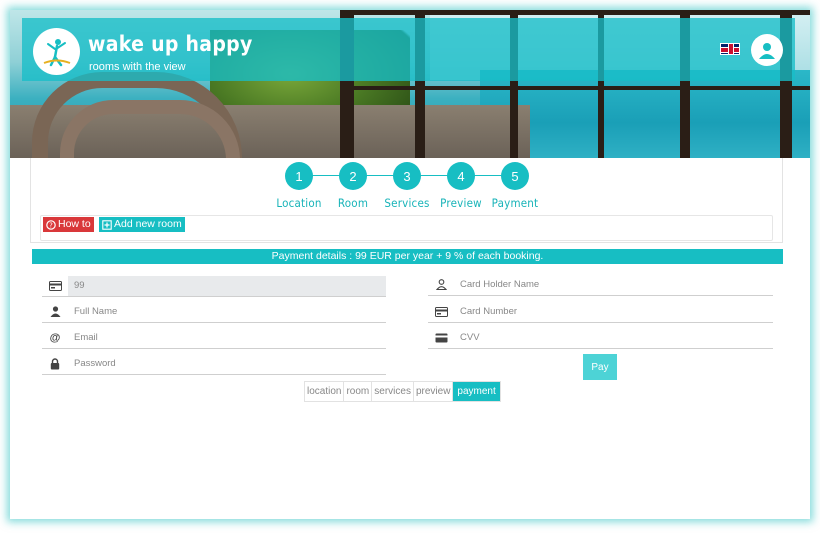 The width and height of the screenshot is (820, 533). What do you see at coordinates (515, 176) in the screenshot?
I see `step-5-badge: 5` at bounding box center [515, 176].